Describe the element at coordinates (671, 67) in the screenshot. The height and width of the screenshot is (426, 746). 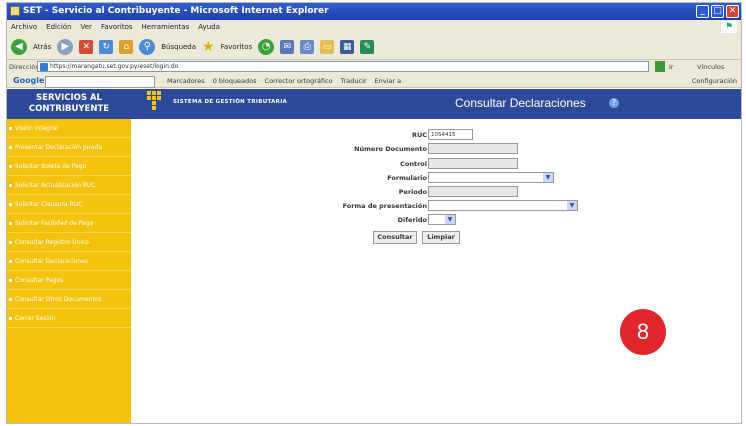
I see `go-label: Ir` at that location.